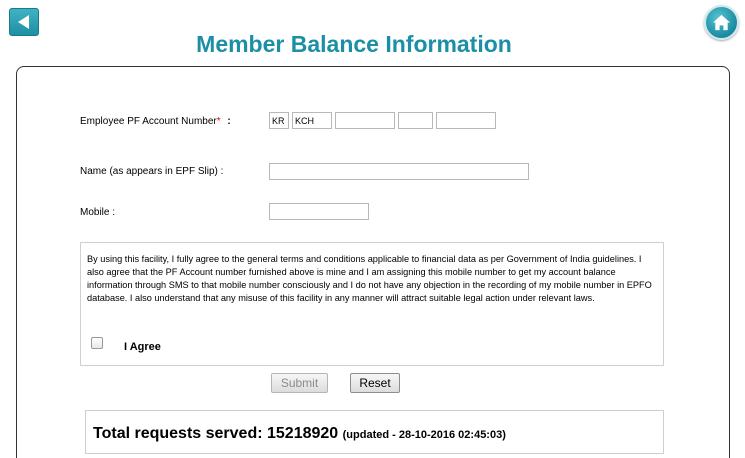  I want to click on pf-region-input, so click(279, 120).